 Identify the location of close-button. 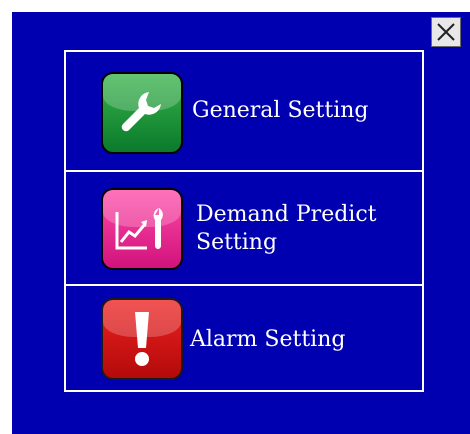
(446, 32).